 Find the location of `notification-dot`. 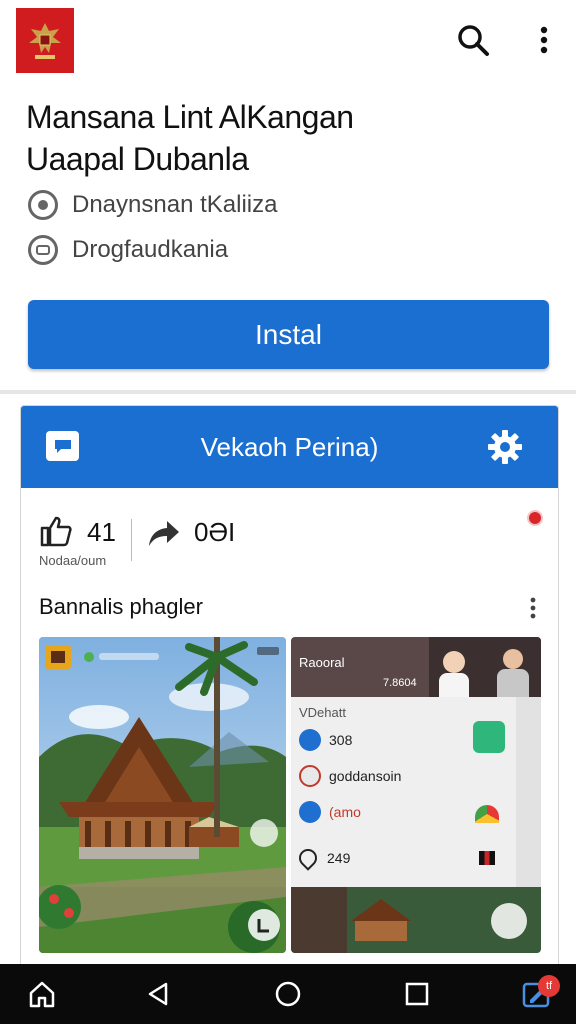

notification-dot is located at coordinates (535, 518).